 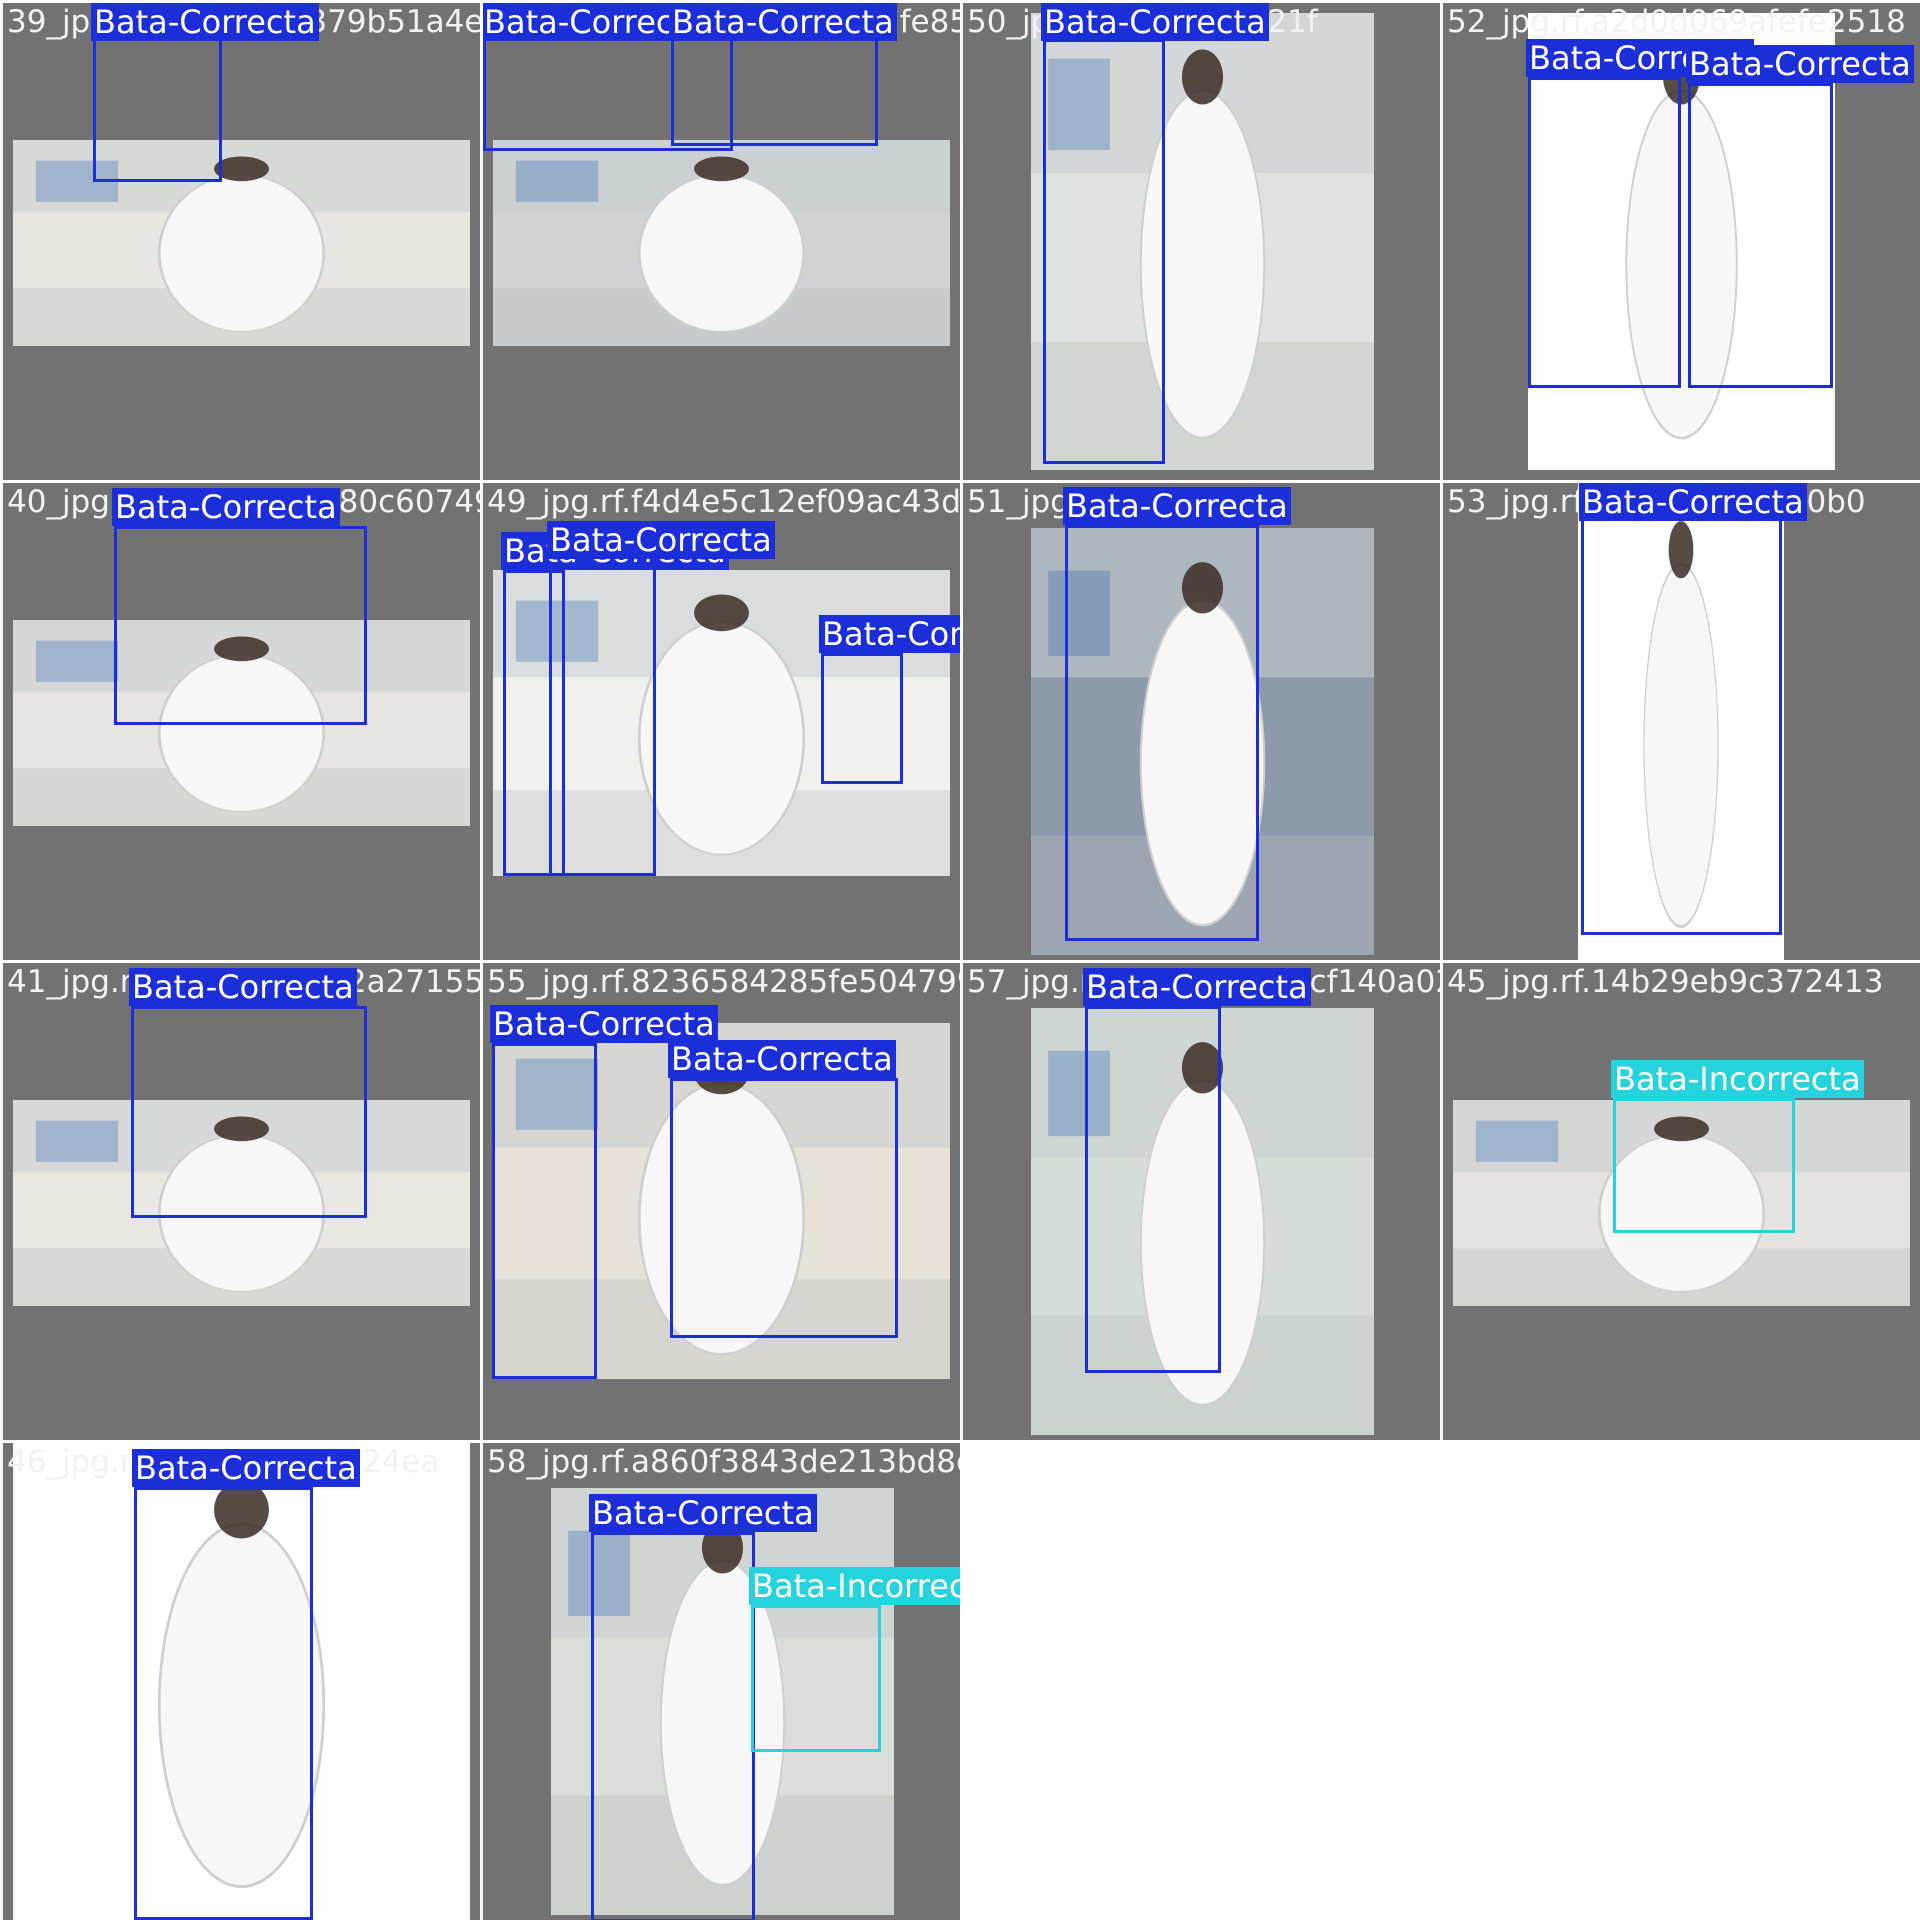 I want to click on image-tile: 50_jpg.rf.a8b9a98921fBata-Correcta, so click(x=1201, y=241).